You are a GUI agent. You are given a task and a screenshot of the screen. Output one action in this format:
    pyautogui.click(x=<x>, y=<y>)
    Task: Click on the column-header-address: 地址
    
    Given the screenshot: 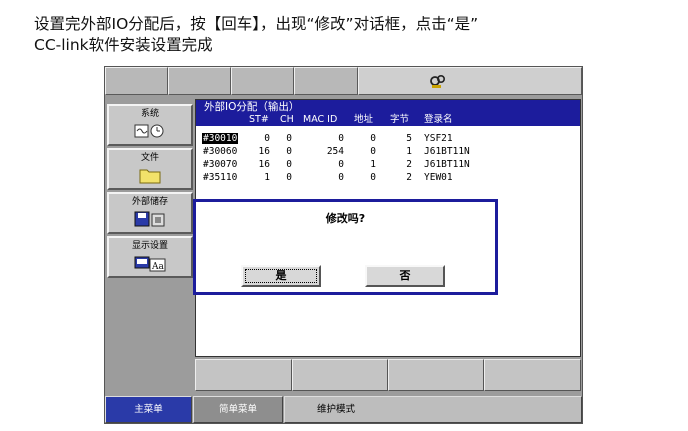 What is the action you would take?
    pyautogui.click(x=364, y=119)
    